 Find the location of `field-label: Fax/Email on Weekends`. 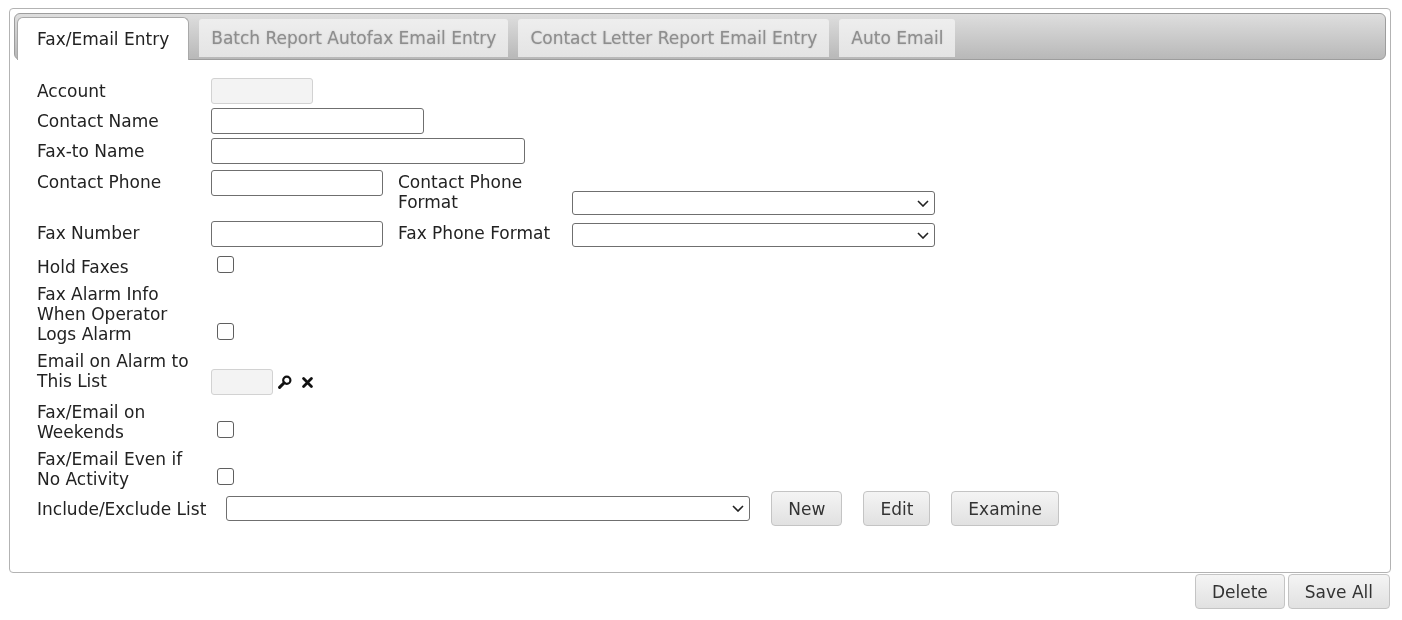

field-label: Fax/Email on Weekends is located at coordinates (92, 422).